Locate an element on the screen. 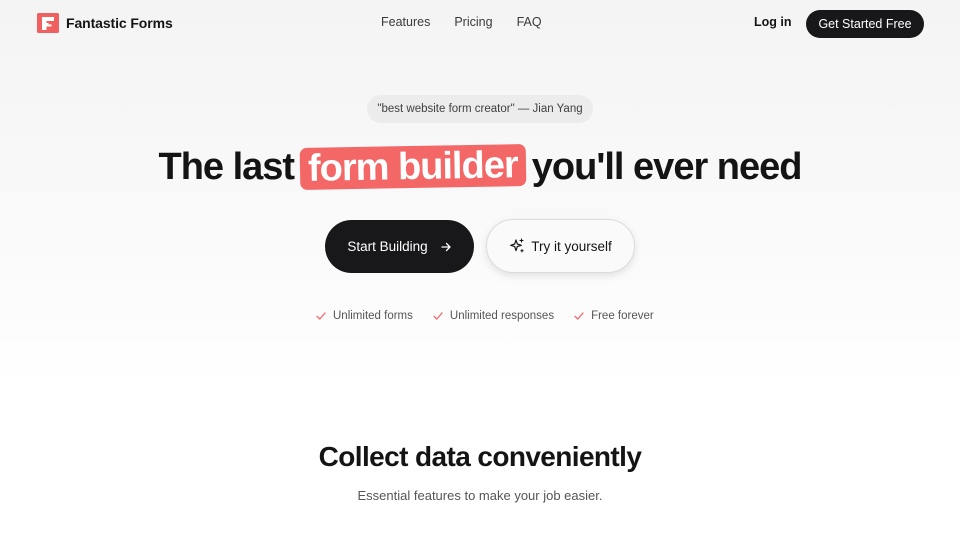 The height and width of the screenshot is (540, 960). perk-label: Free forever is located at coordinates (622, 316).